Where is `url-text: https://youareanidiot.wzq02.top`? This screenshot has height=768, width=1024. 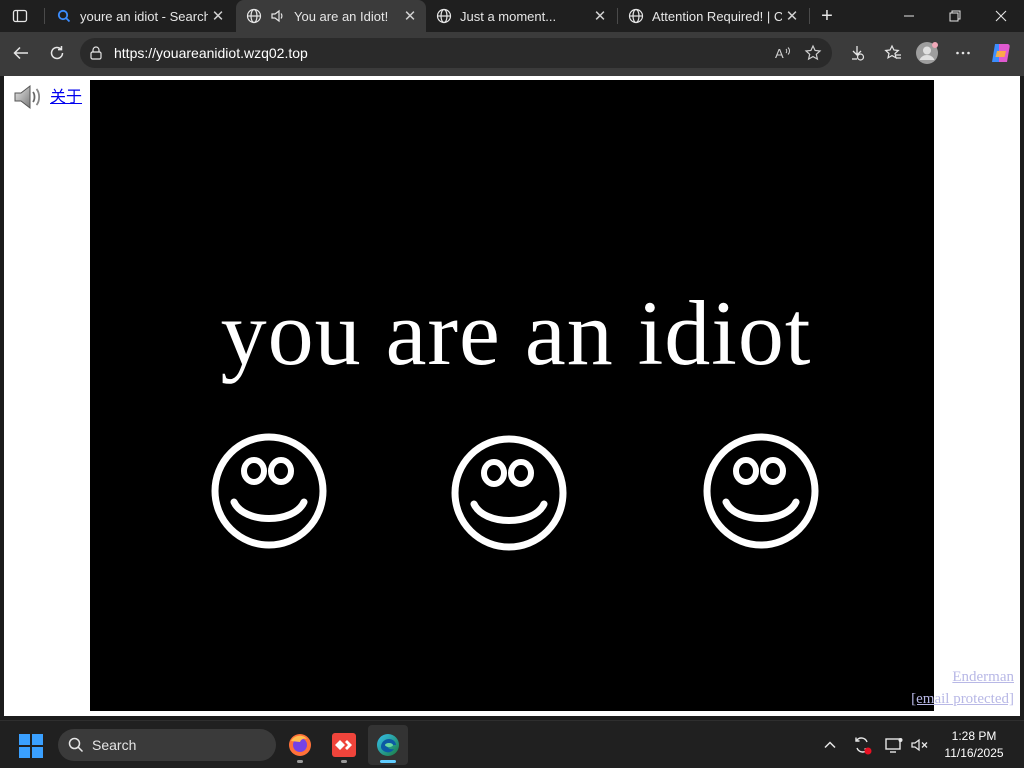 url-text: https://youareanidiot.wzq02.top is located at coordinates (441, 53).